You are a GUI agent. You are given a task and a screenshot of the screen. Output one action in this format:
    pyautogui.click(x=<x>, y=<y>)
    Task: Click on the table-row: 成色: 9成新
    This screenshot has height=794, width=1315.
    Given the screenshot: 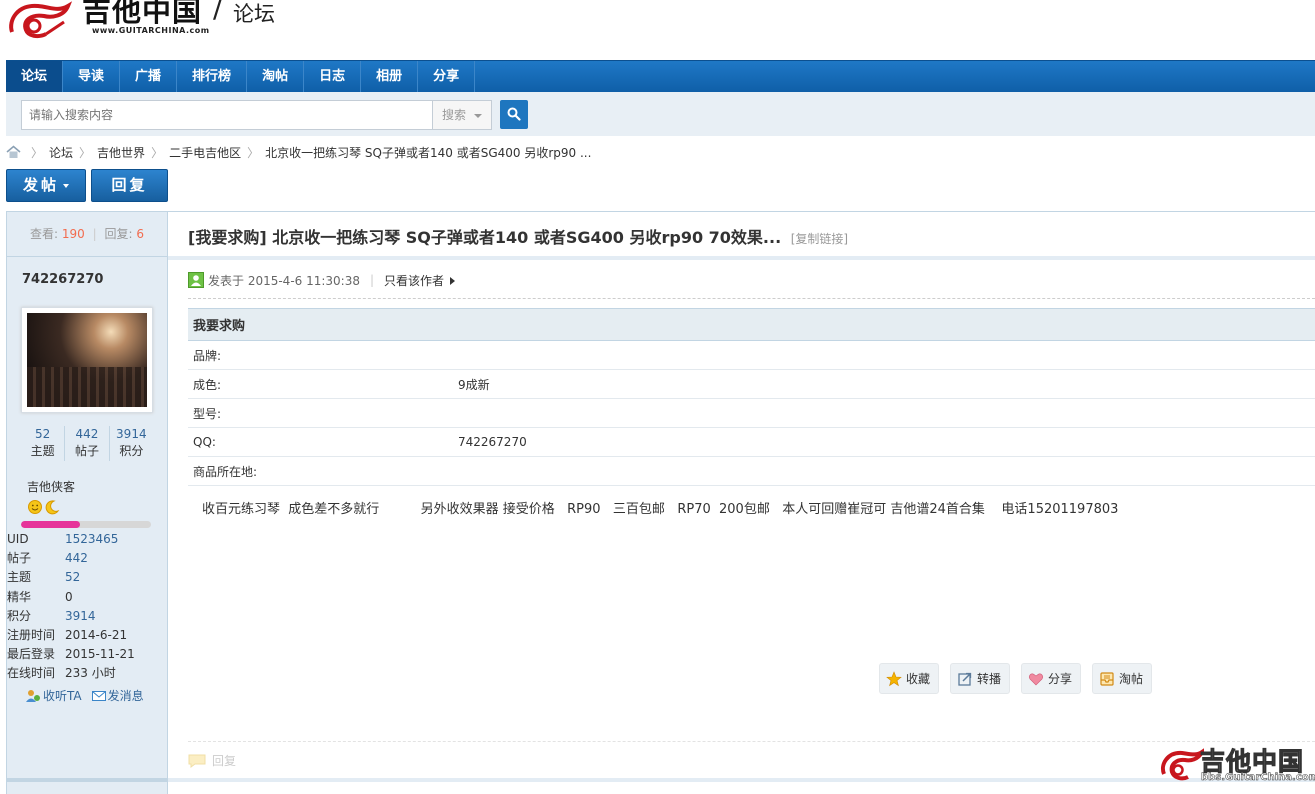 What is the action you would take?
    pyautogui.click(x=751, y=384)
    